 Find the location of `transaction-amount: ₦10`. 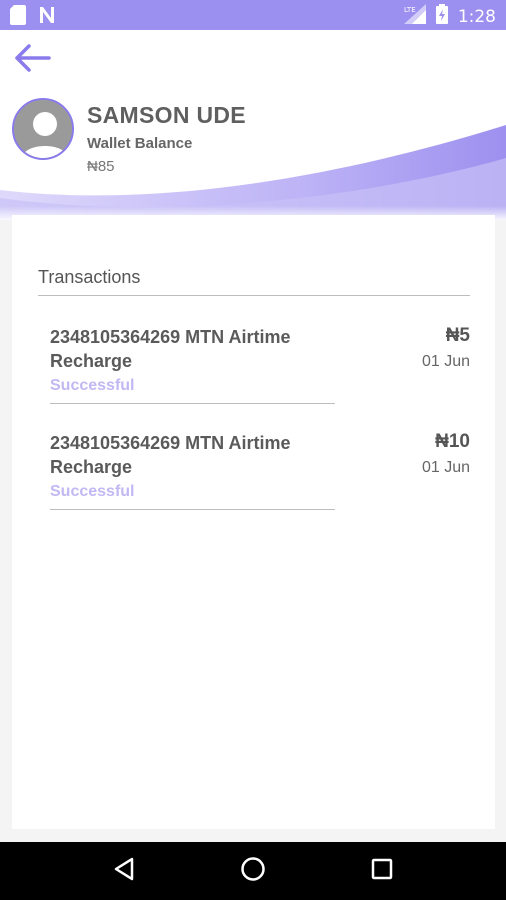

transaction-amount: ₦10 is located at coordinates (452, 441).